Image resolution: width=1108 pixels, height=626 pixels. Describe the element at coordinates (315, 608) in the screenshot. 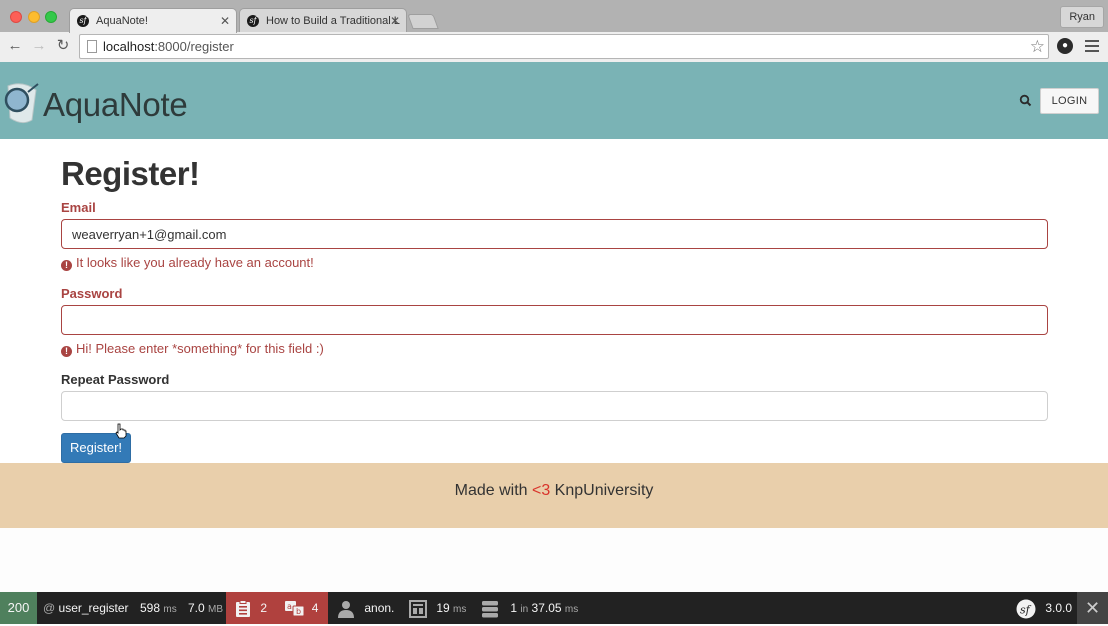

I see `translations-count: 4` at that location.